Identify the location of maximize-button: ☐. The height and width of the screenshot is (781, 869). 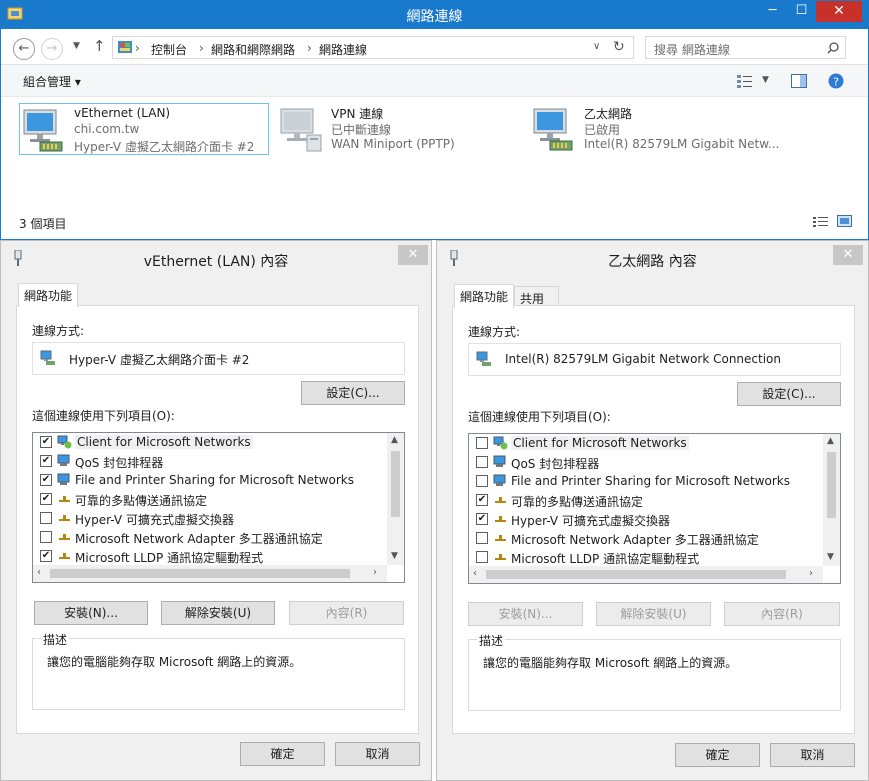
(801, 11).